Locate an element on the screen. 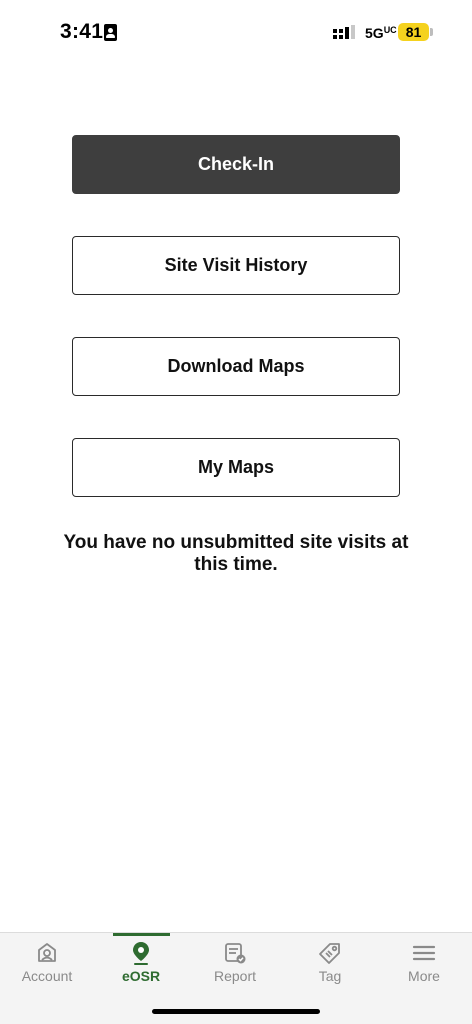 This screenshot has width=472, height=1024. tab-report: Report is located at coordinates (235, 963).